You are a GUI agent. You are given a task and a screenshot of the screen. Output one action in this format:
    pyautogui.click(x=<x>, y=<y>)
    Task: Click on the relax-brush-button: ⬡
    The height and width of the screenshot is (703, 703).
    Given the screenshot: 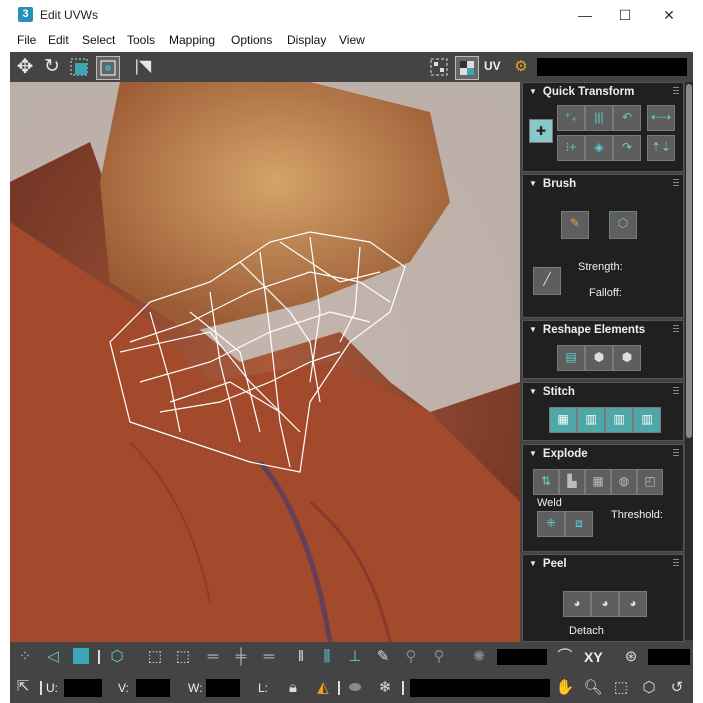 What is the action you would take?
    pyautogui.click(x=623, y=225)
    